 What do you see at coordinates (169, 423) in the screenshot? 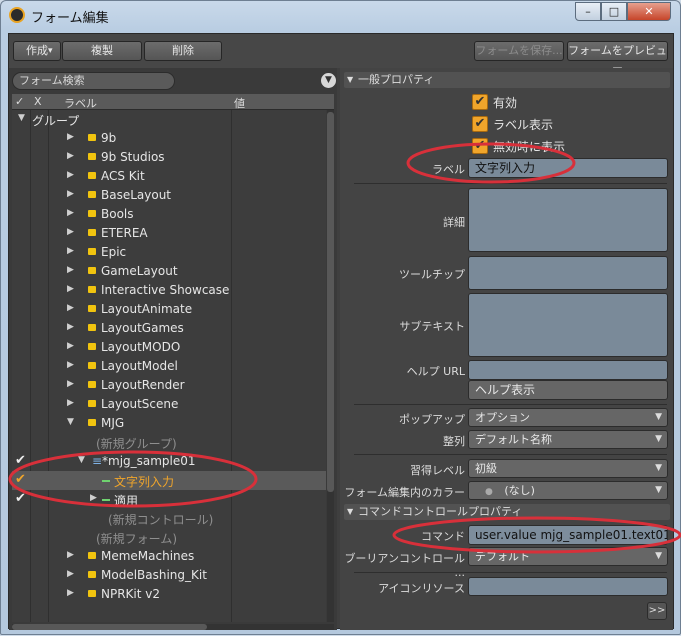
I see `tree-row-mjg: ▼ MJG` at bounding box center [169, 423].